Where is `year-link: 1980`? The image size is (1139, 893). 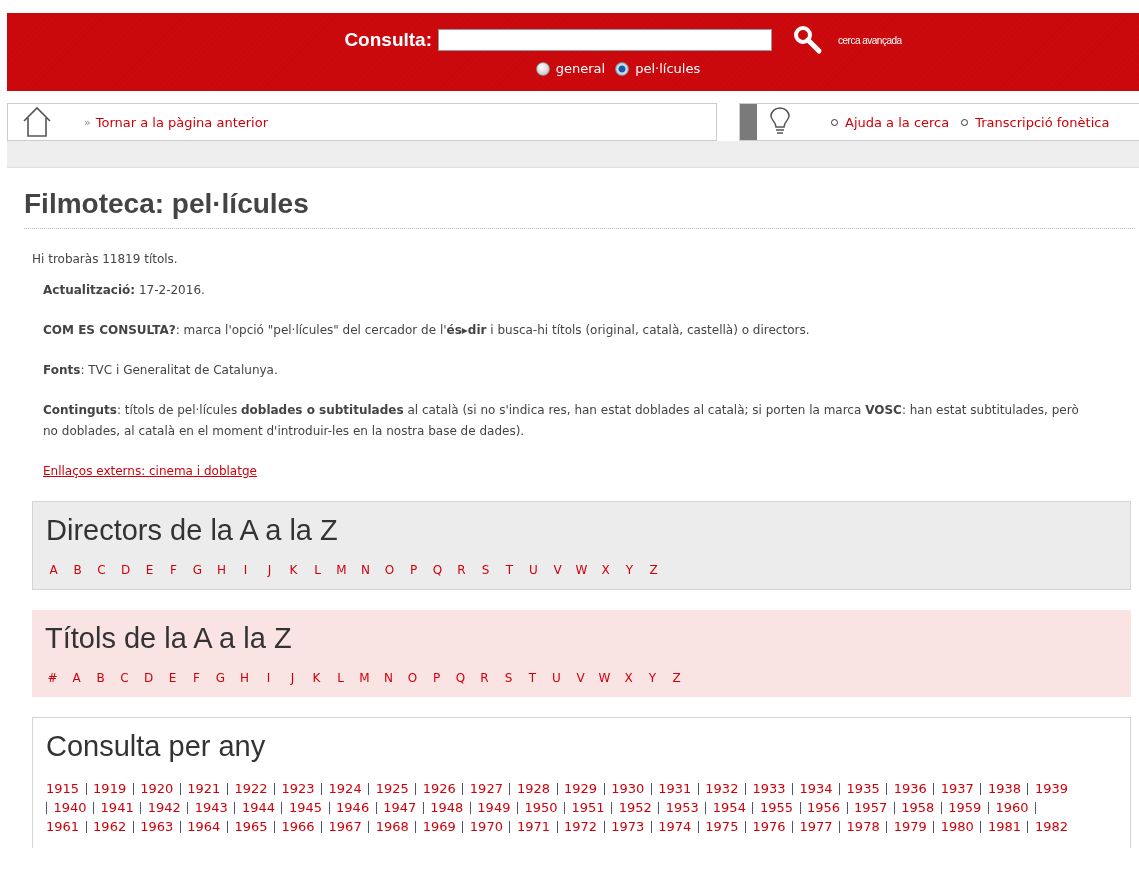
year-link: 1980 is located at coordinates (957, 826).